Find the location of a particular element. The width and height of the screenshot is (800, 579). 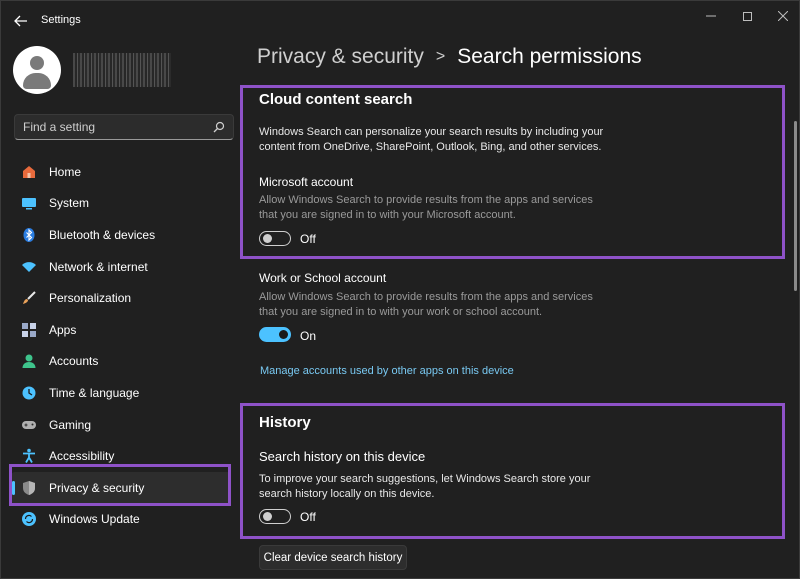

arrow-left-icon is located at coordinates (20, 21).